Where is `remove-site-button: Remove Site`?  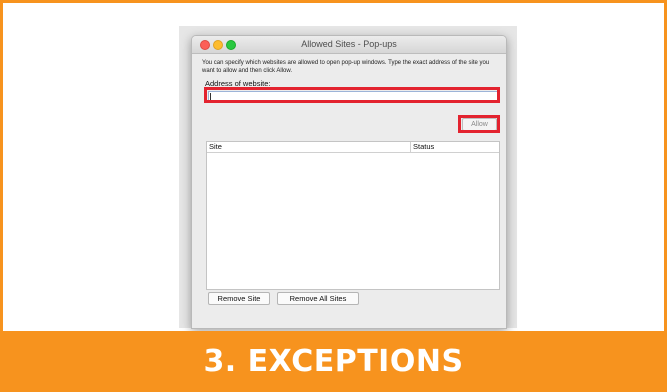 remove-site-button: Remove Site is located at coordinates (239, 298).